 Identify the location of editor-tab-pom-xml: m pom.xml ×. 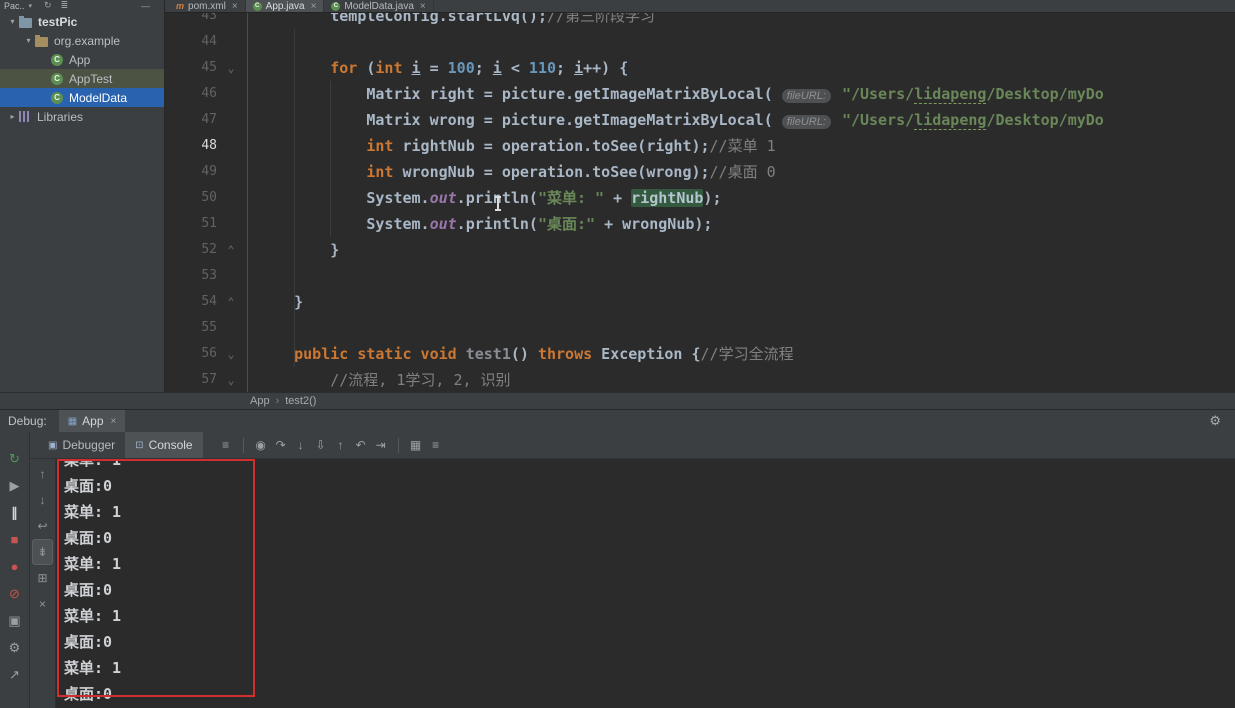
(207, 6).